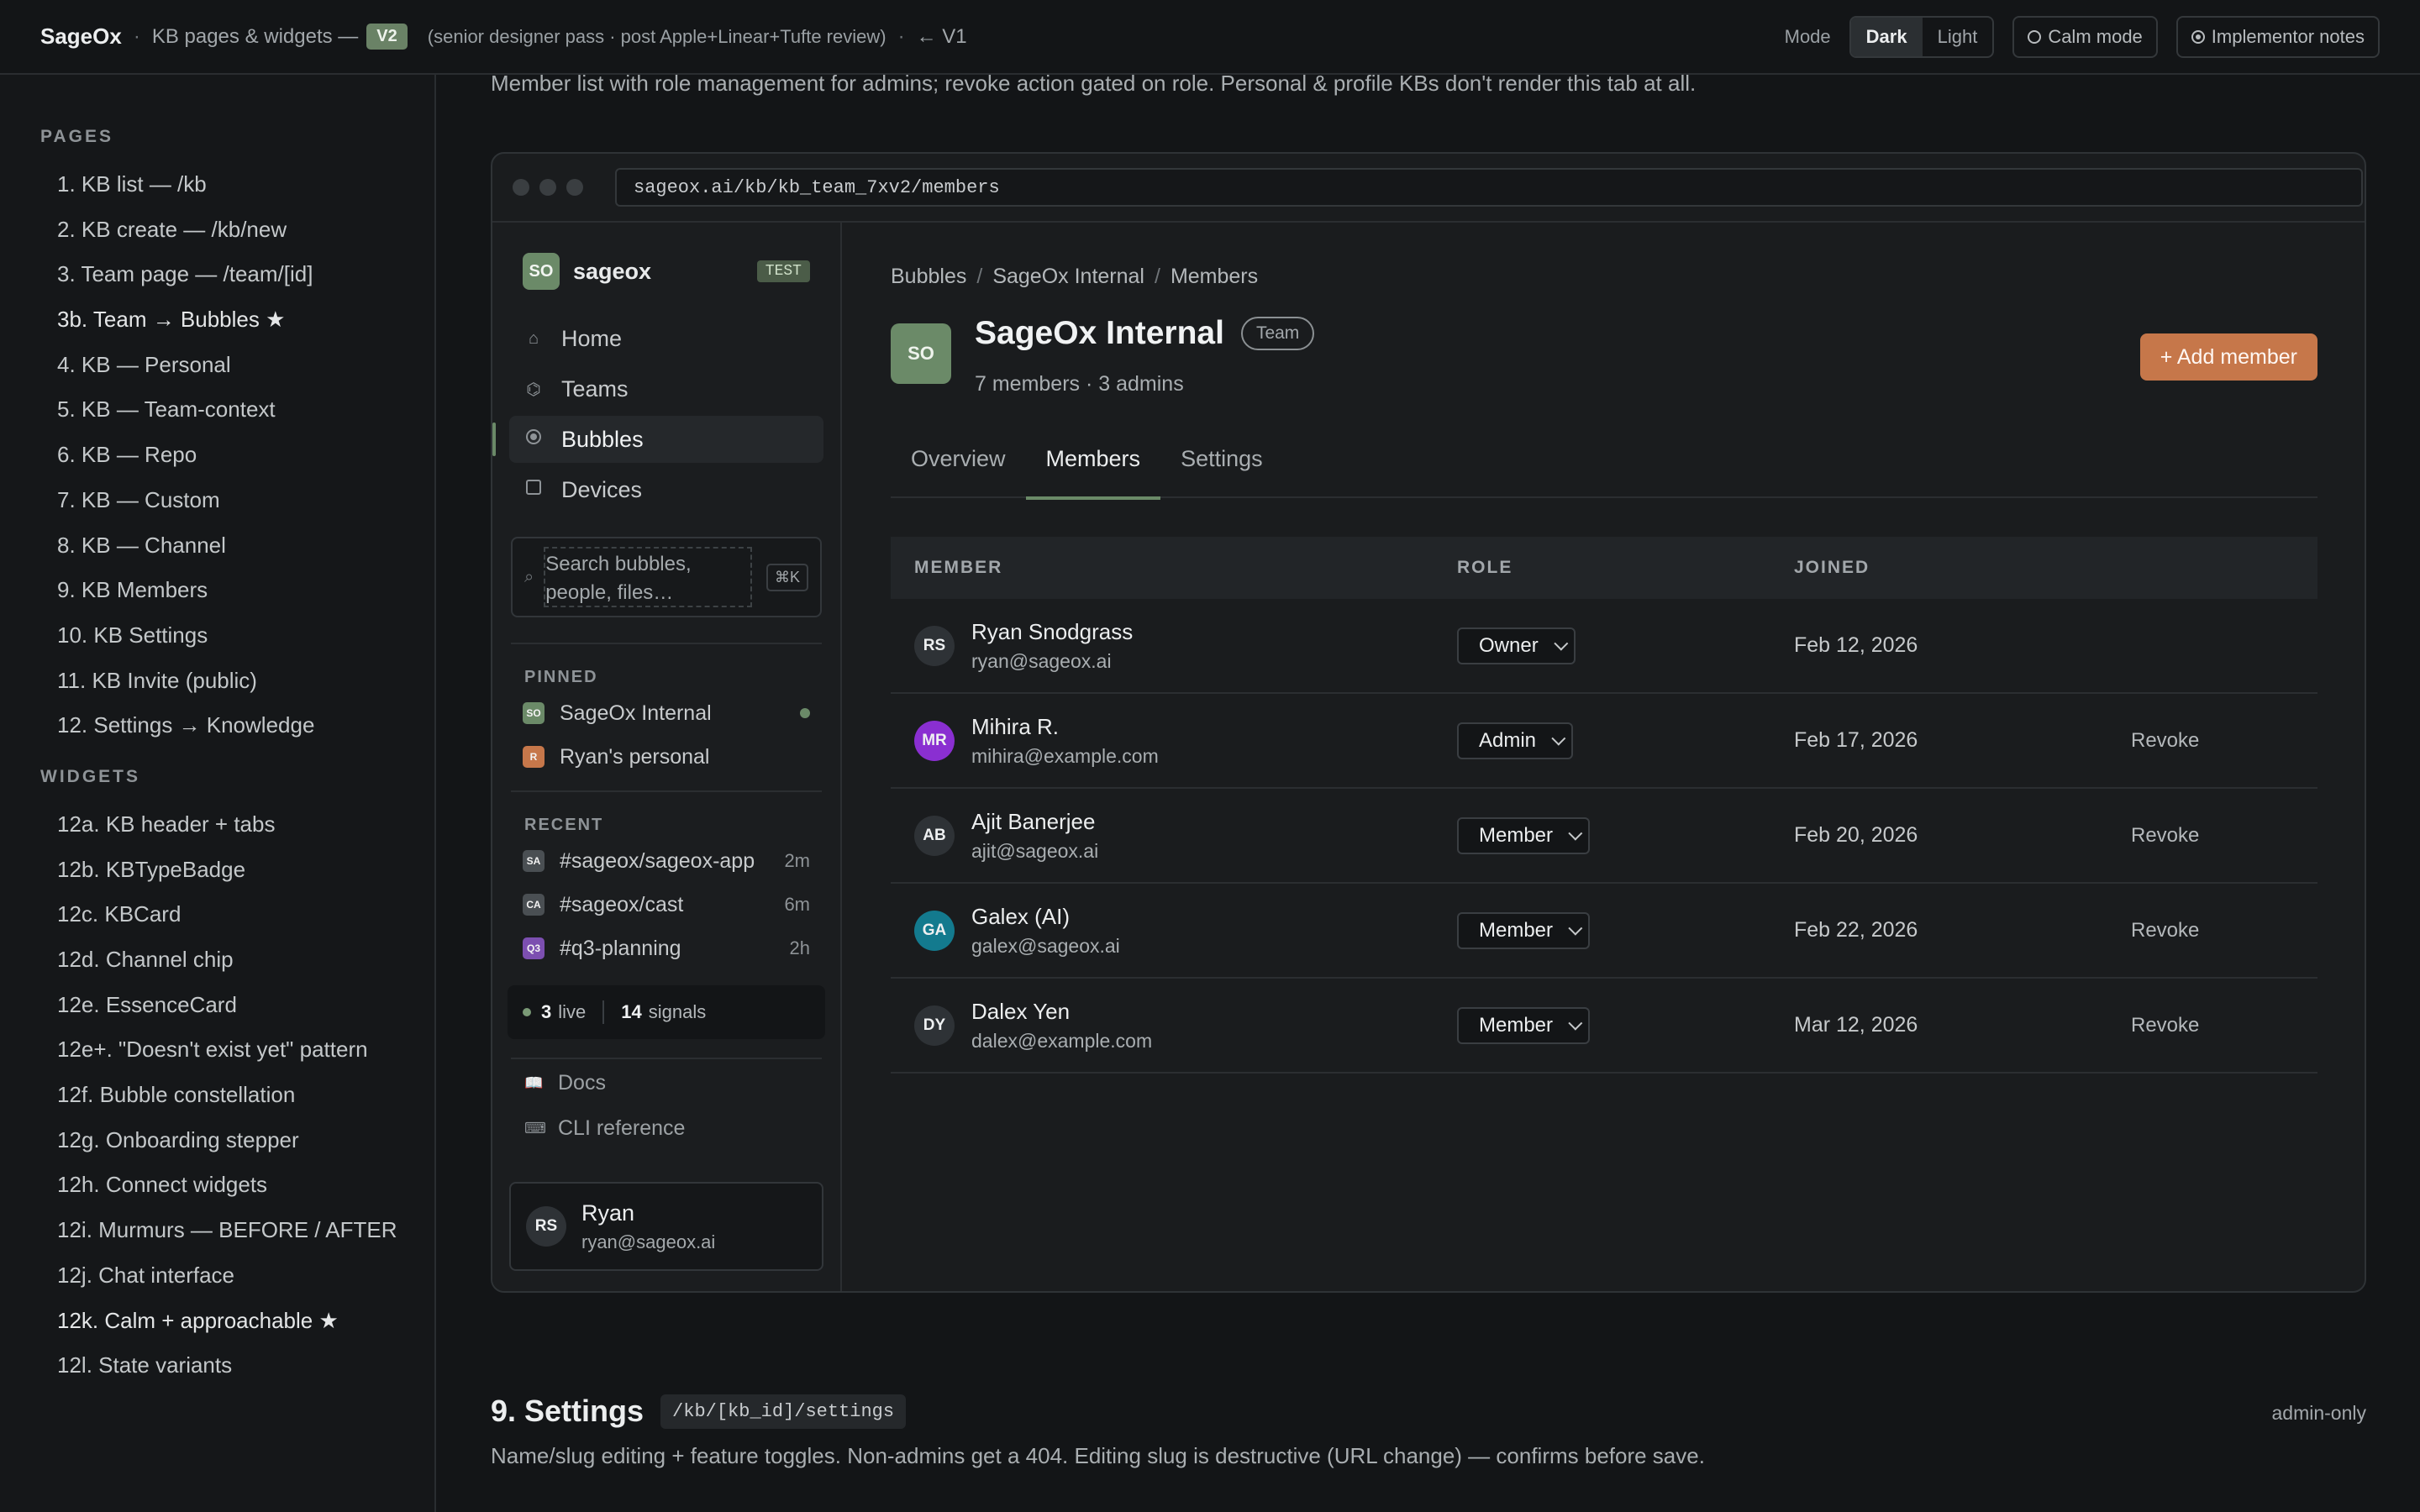 This screenshot has width=2420, height=1512. I want to click on nav-link-widget: 12a. KB header + tabs, so click(237, 825).